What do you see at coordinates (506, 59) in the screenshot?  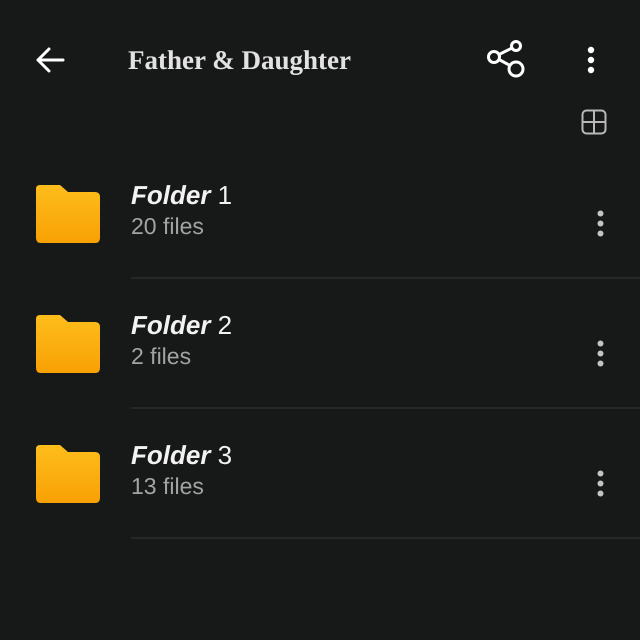 I see `share-icon` at bounding box center [506, 59].